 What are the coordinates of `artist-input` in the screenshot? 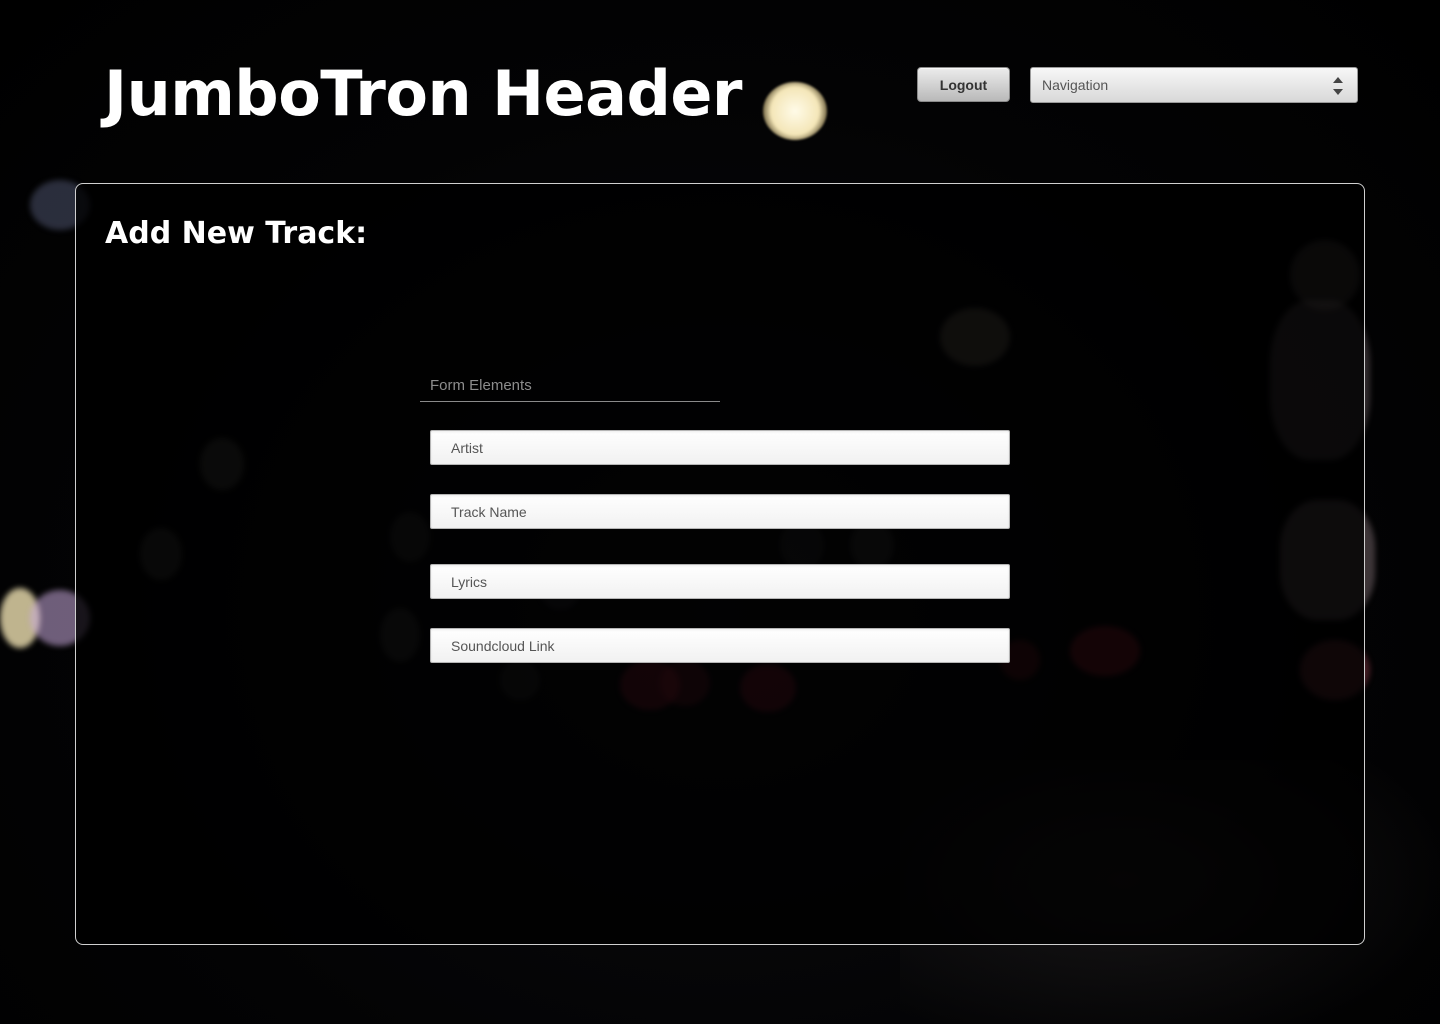 It's located at (720, 447).